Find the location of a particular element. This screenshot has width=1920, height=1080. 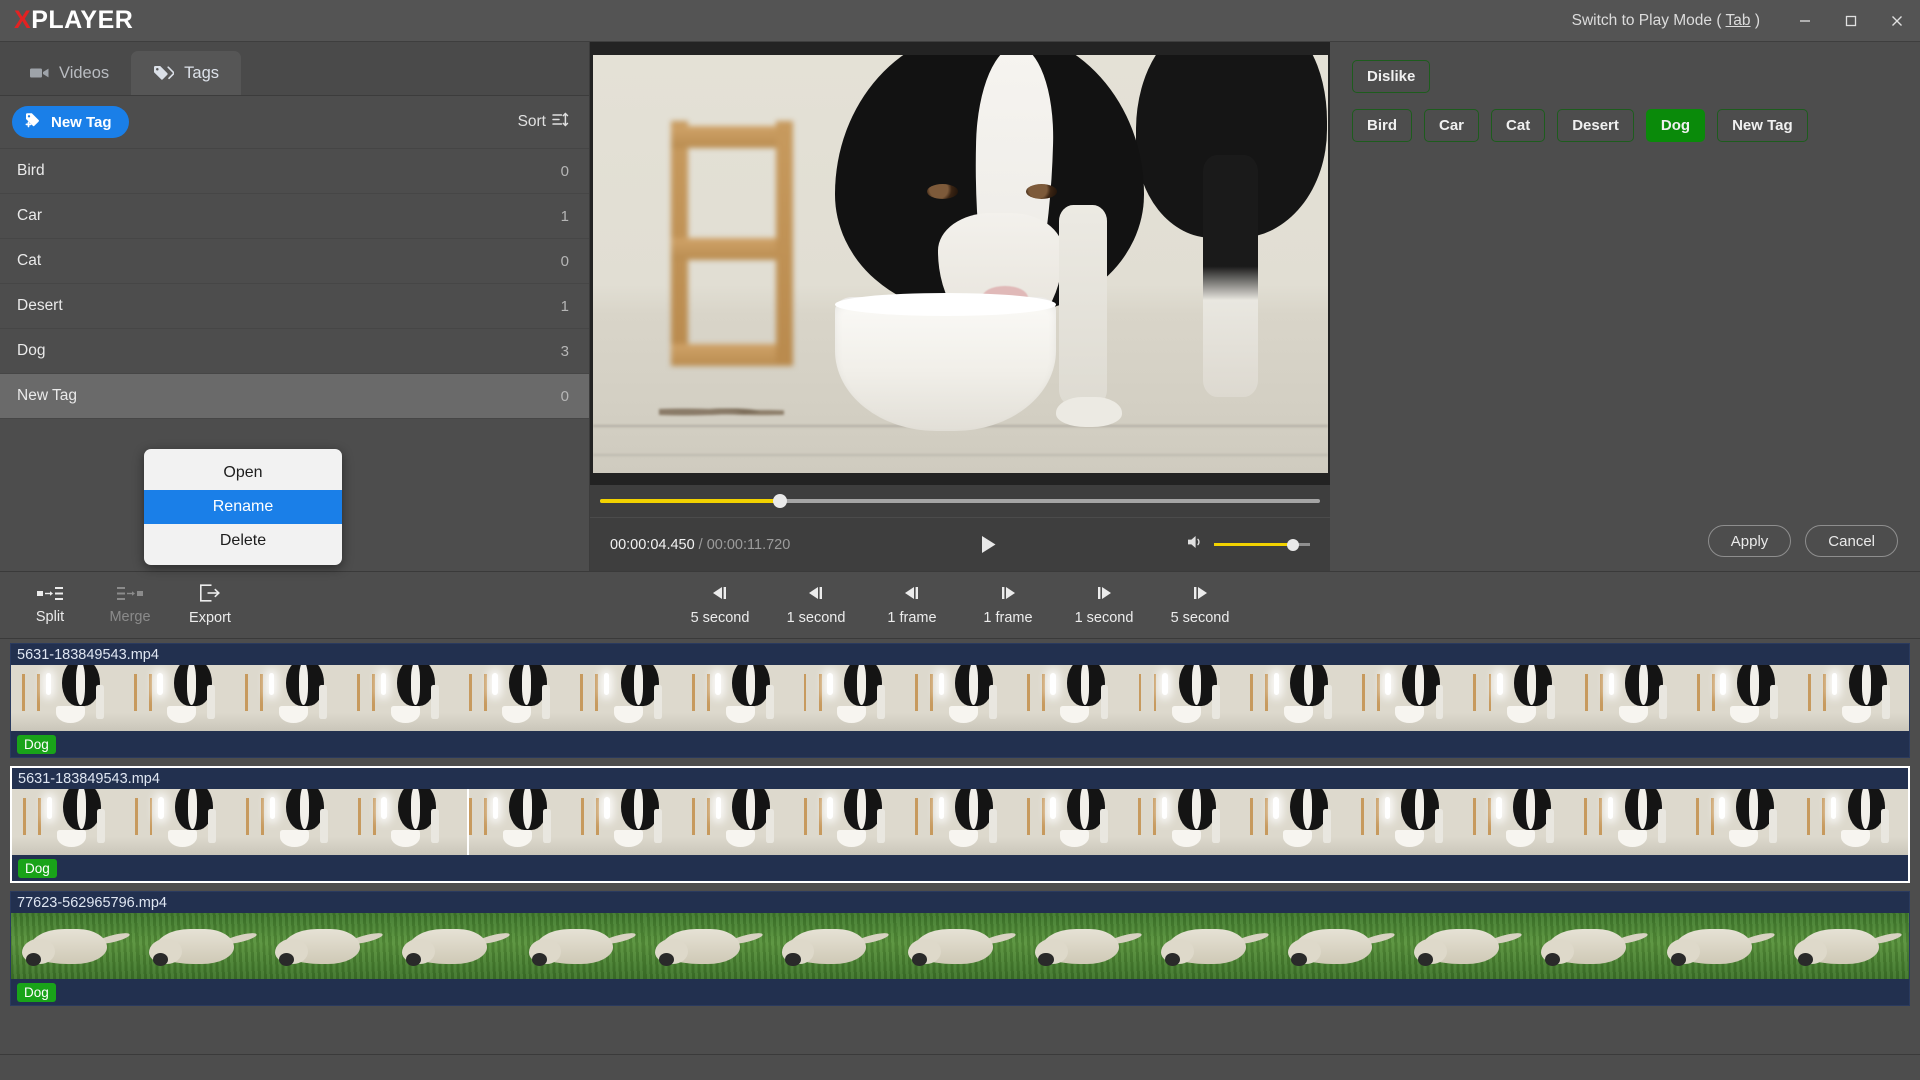

tag-row-count: 1 is located at coordinates (564, 306).